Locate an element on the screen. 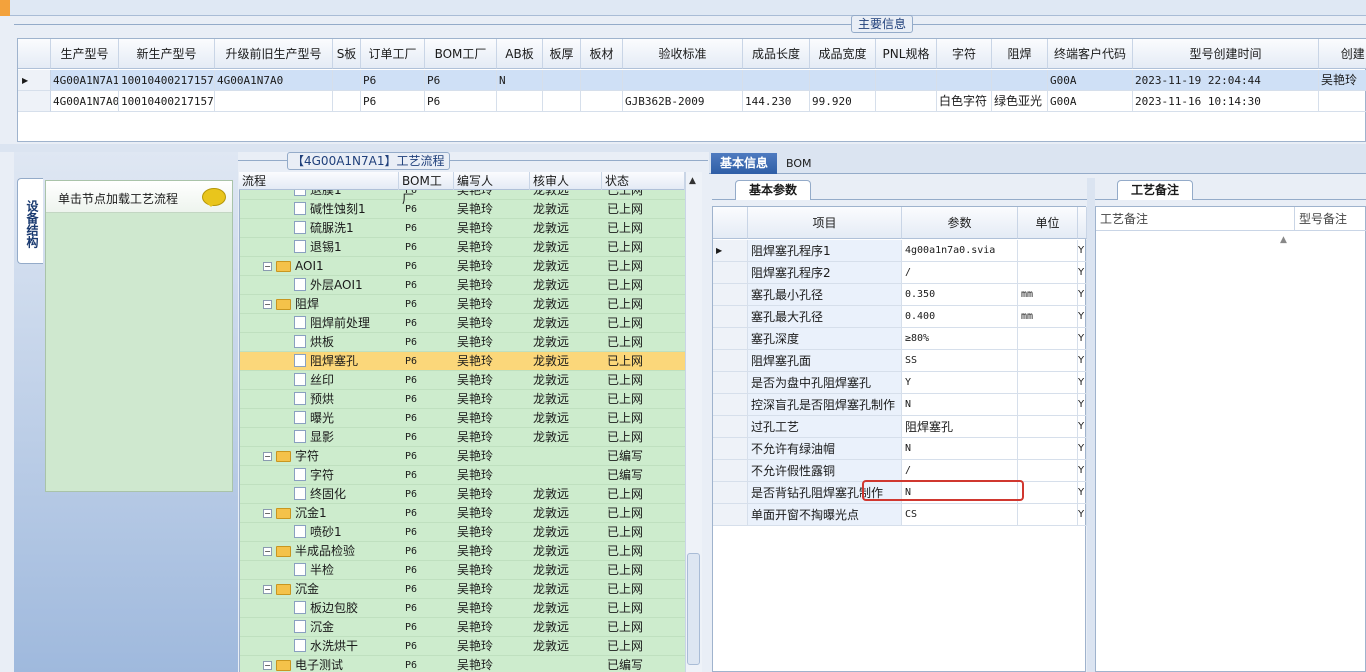 The width and height of the screenshot is (1366, 672). tree-node: 半成品检验 is located at coordinates (315, 551).